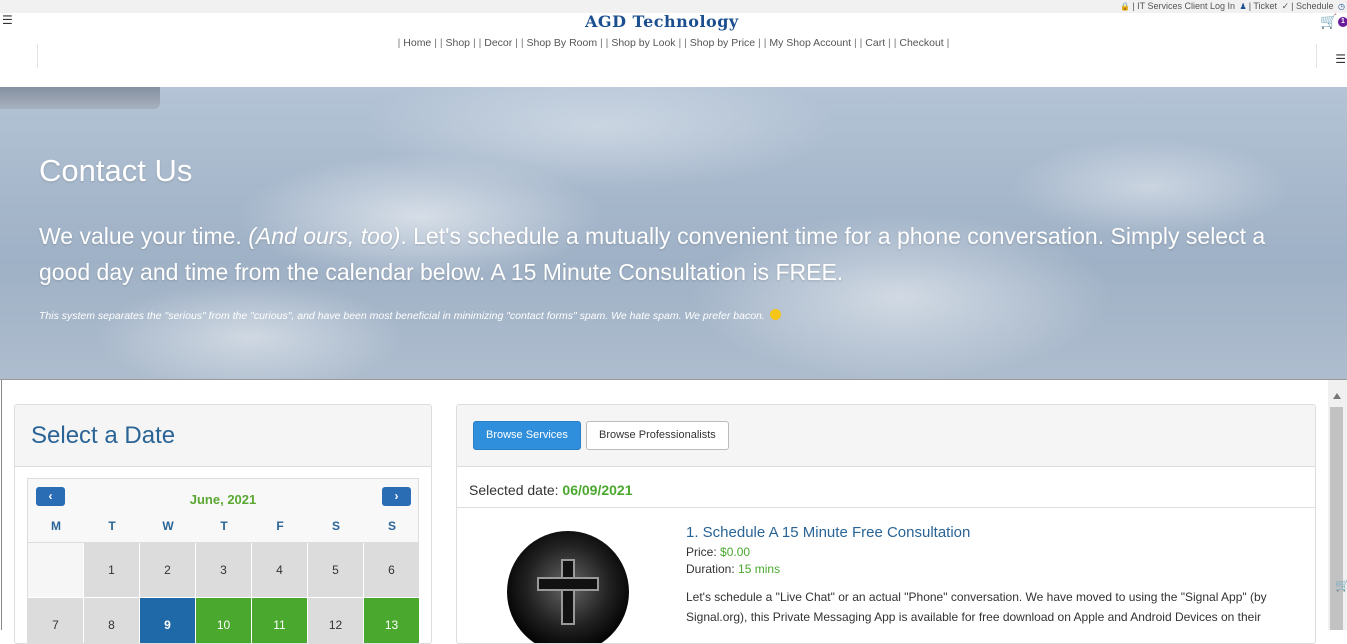  I want to click on calendar-day: 10, so click(224, 620).